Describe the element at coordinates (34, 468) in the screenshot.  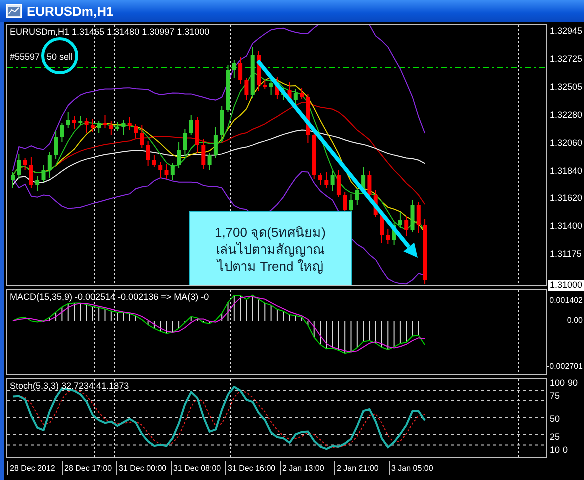
I see `time-label: 28 Dec 2012` at that location.